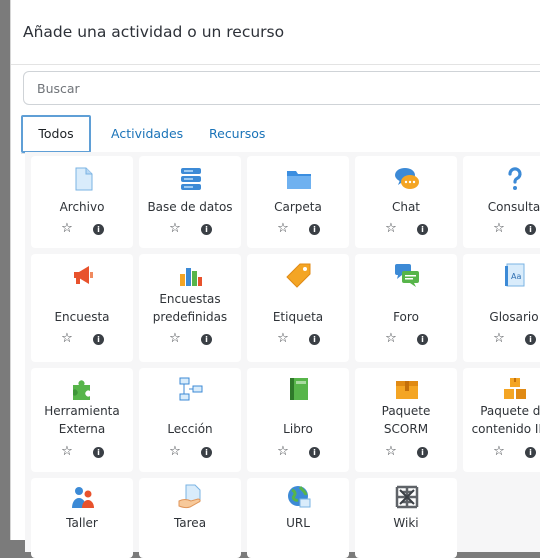 The width and height of the screenshot is (540, 558). I want to click on question-icon, so click(515, 178).